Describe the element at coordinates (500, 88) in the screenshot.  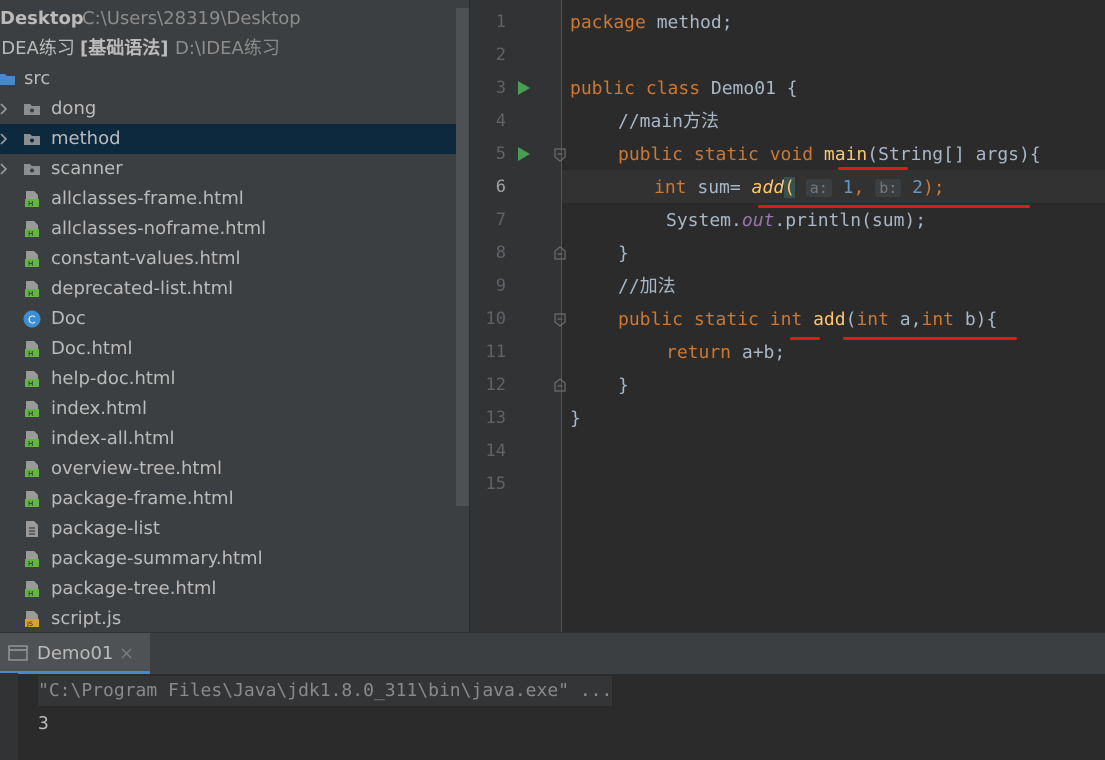
I see `line-number: 3` at that location.